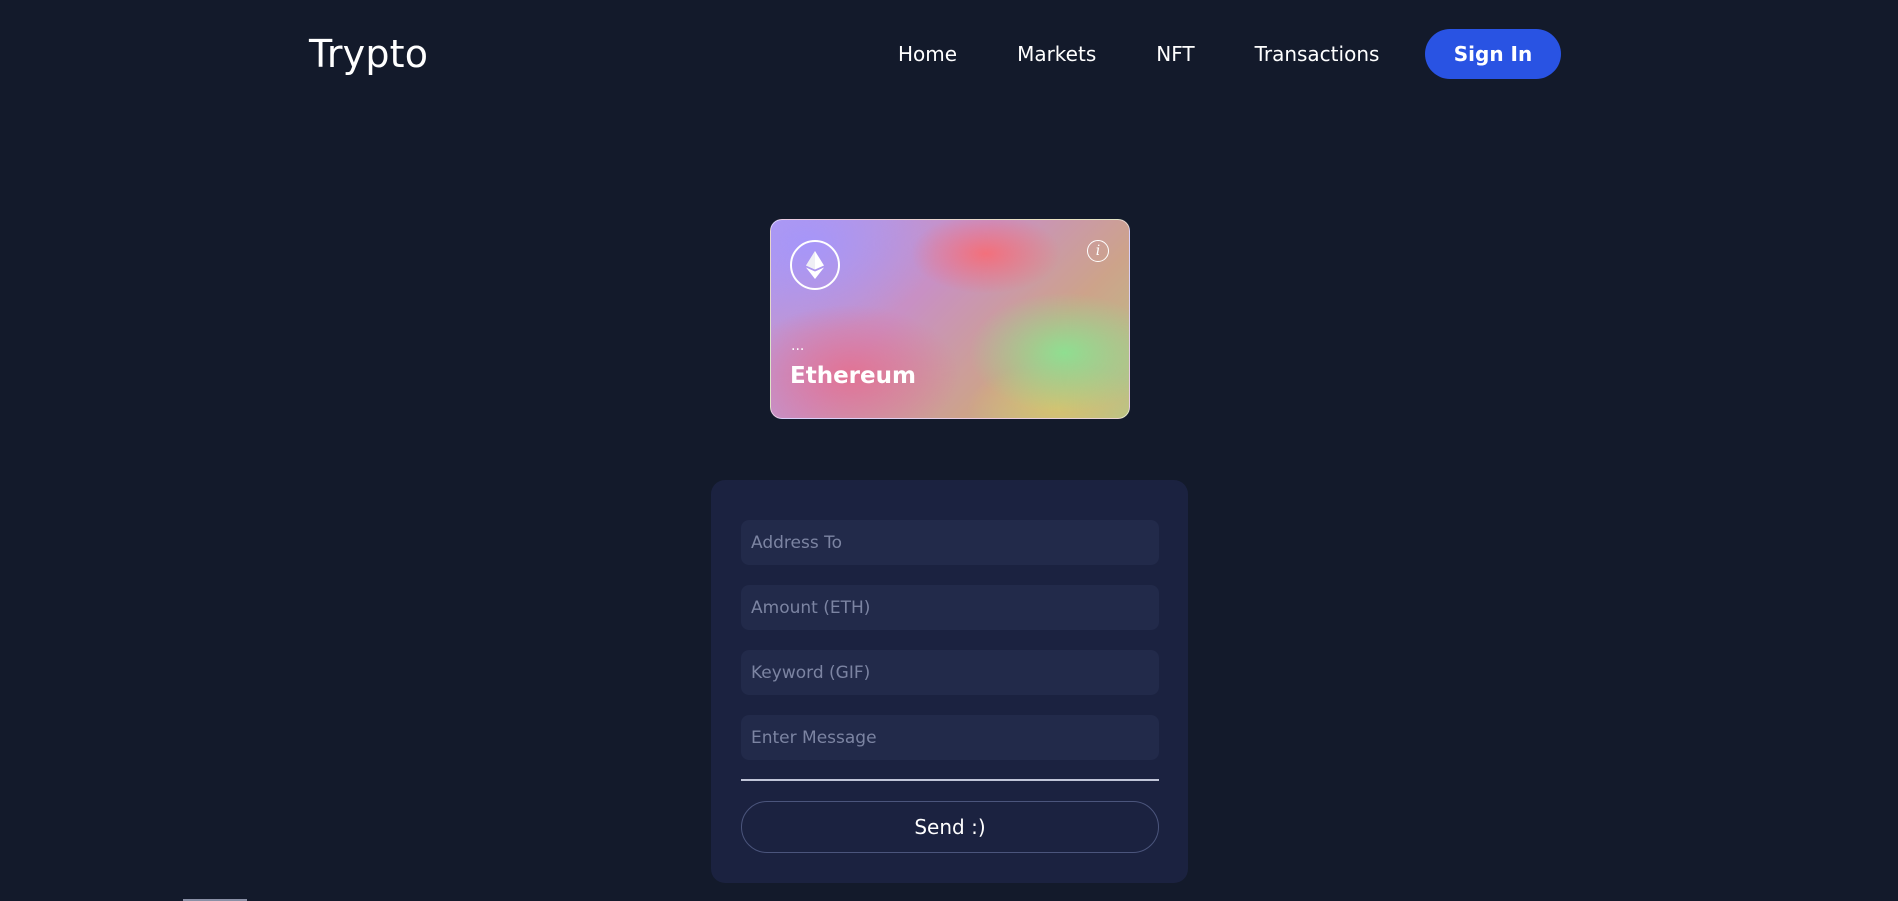  What do you see at coordinates (1493, 54) in the screenshot?
I see `sign-in-button: Sign In` at bounding box center [1493, 54].